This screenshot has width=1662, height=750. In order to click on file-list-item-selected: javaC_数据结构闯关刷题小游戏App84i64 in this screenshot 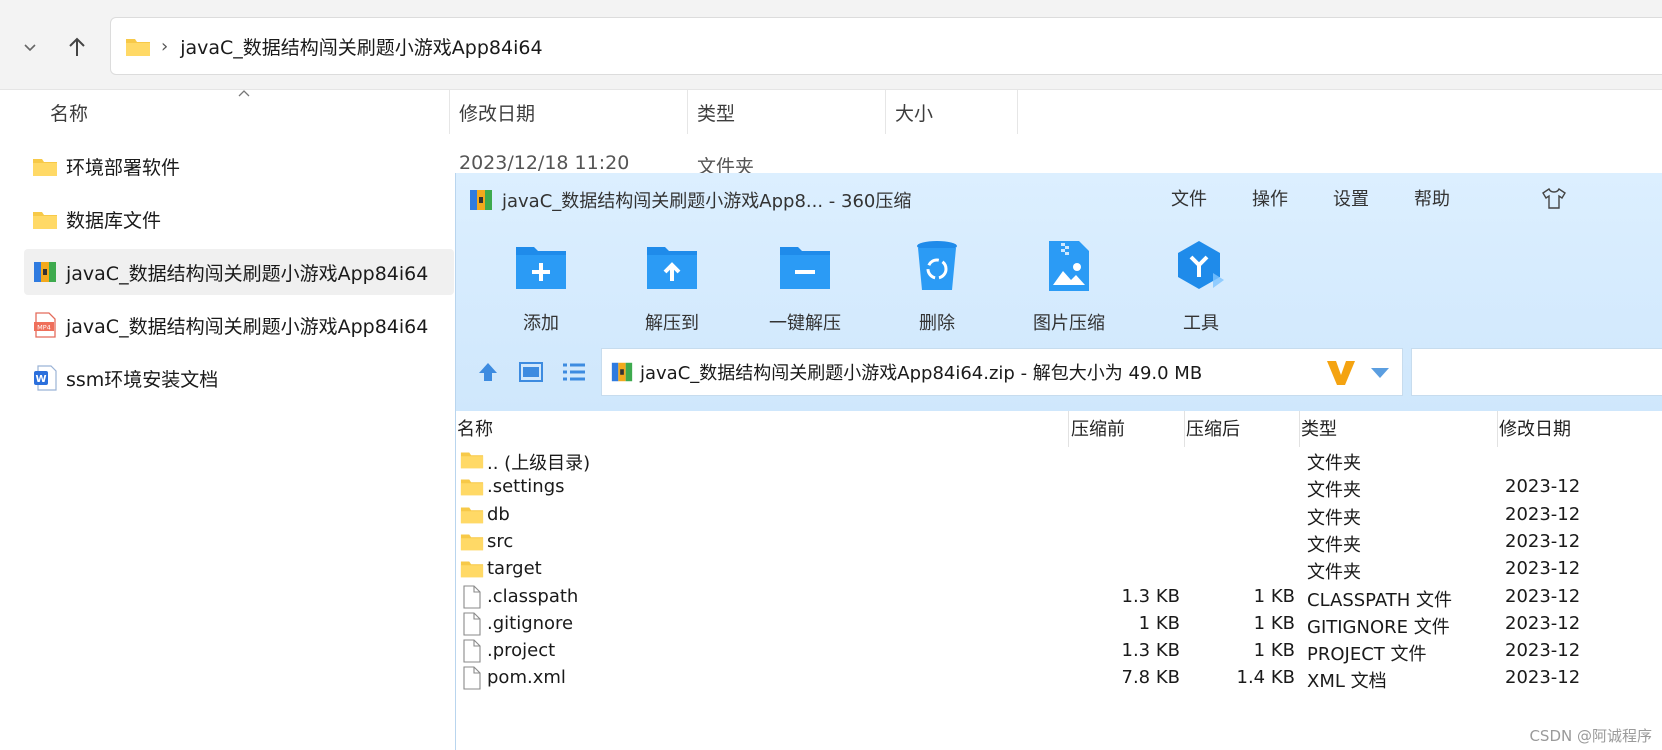, I will do `click(239, 272)`.